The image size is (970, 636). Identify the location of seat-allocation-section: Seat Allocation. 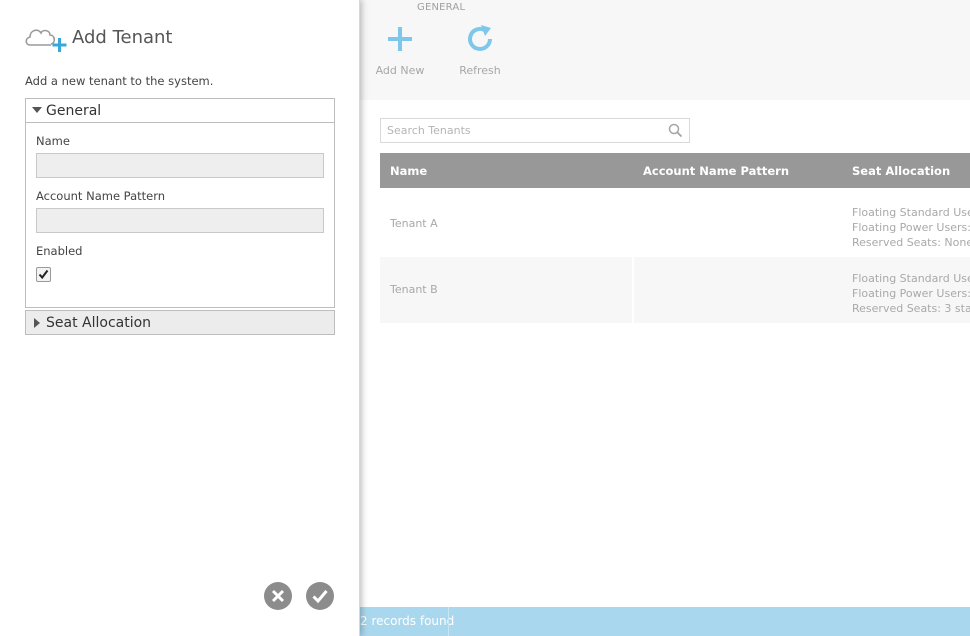
(180, 322).